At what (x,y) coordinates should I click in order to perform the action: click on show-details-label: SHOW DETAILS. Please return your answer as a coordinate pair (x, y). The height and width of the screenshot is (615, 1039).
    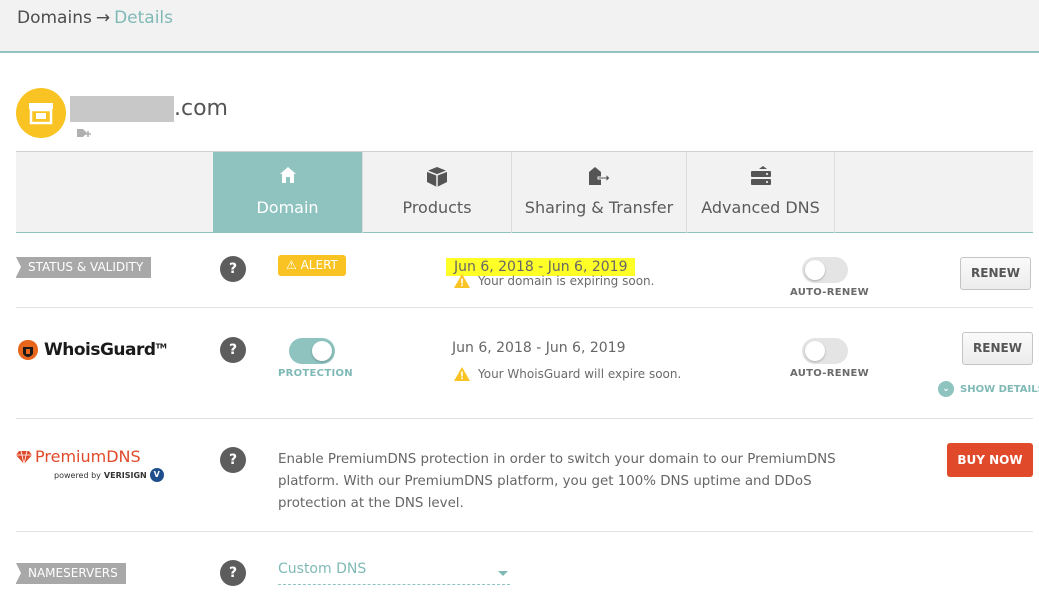
    Looking at the image, I should click on (999, 389).